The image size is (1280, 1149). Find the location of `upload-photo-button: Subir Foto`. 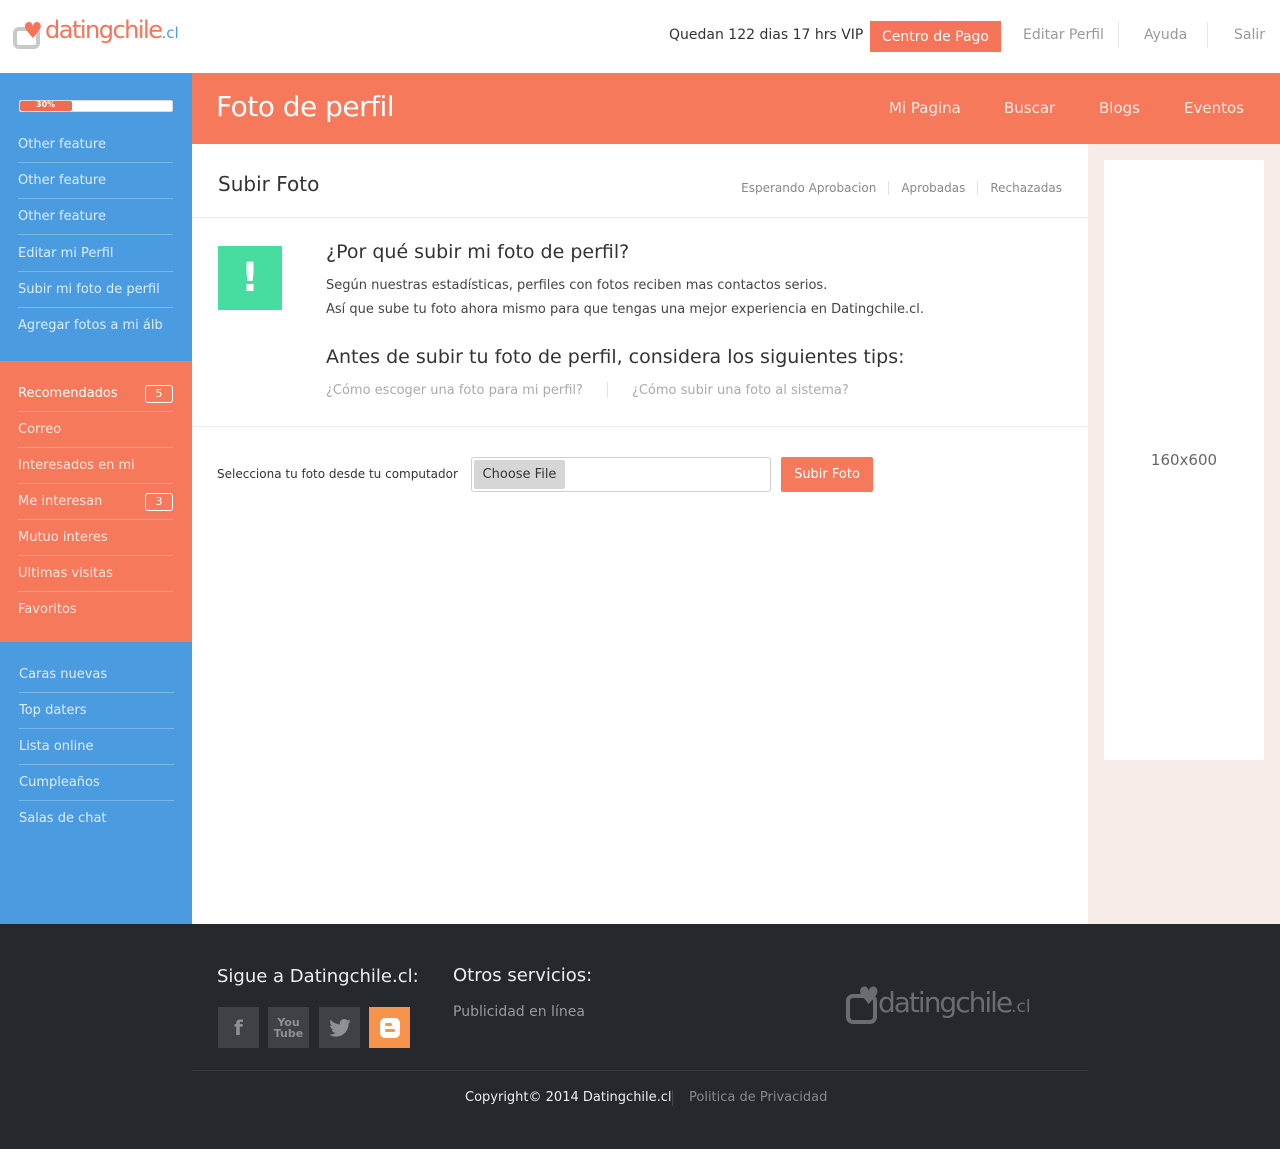

upload-photo-button: Subir Foto is located at coordinates (827, 474).